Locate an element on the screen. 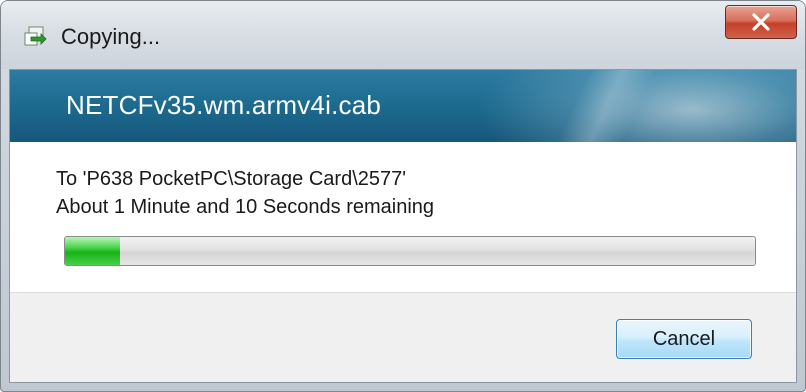 The image size is (806, 392). cancel-button: Cancel is located at coordinates (684, 339).